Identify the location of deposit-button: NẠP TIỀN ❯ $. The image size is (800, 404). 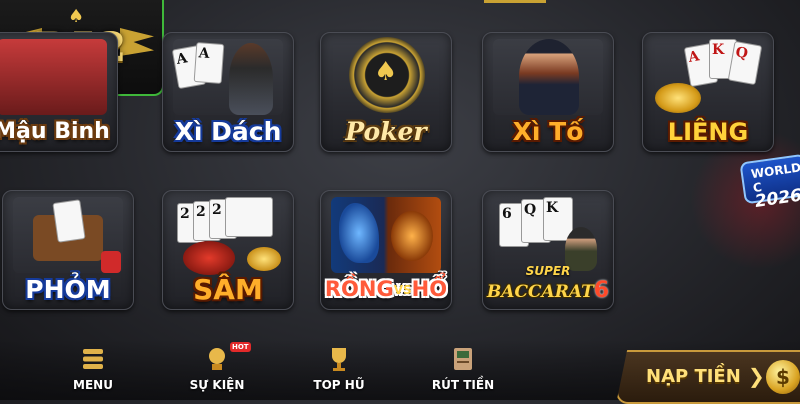
(708, 377).